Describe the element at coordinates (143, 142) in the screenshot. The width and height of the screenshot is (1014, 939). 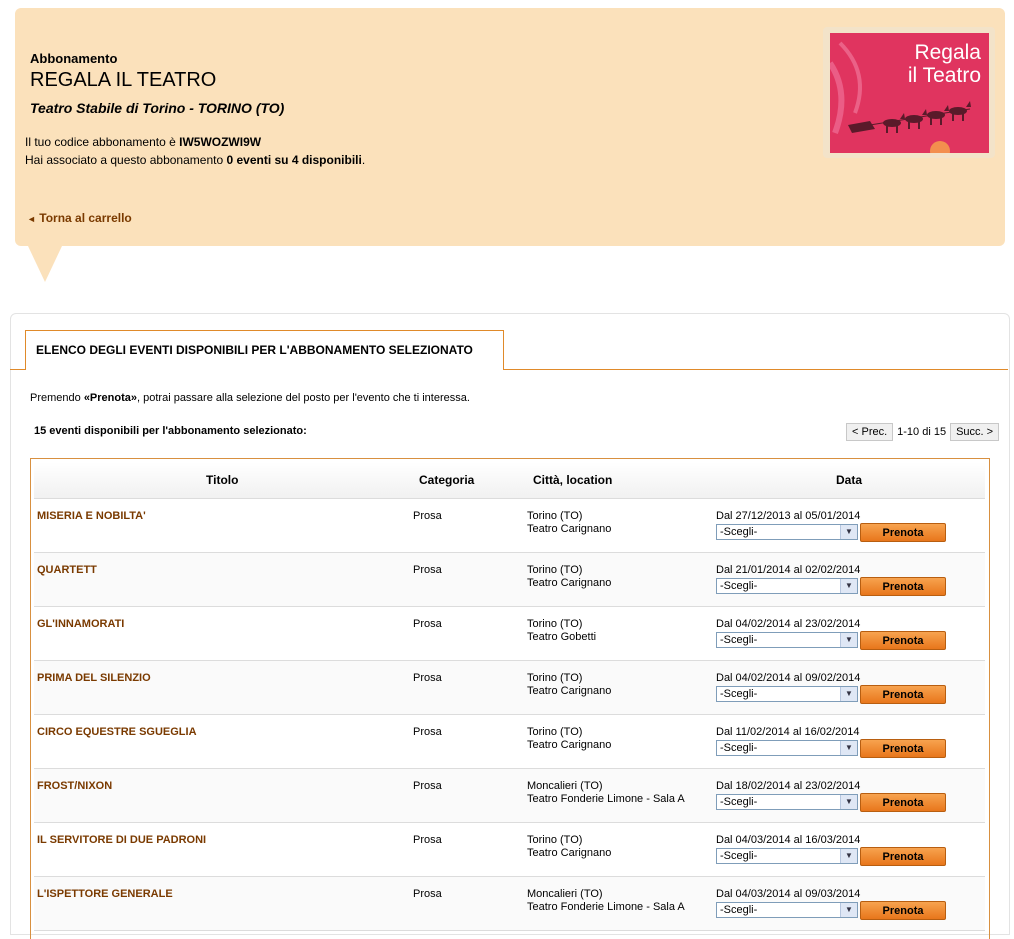
I see `subscription-code-line: Il tuo codice abbonamento è IW5WOZWI9W` at that location.